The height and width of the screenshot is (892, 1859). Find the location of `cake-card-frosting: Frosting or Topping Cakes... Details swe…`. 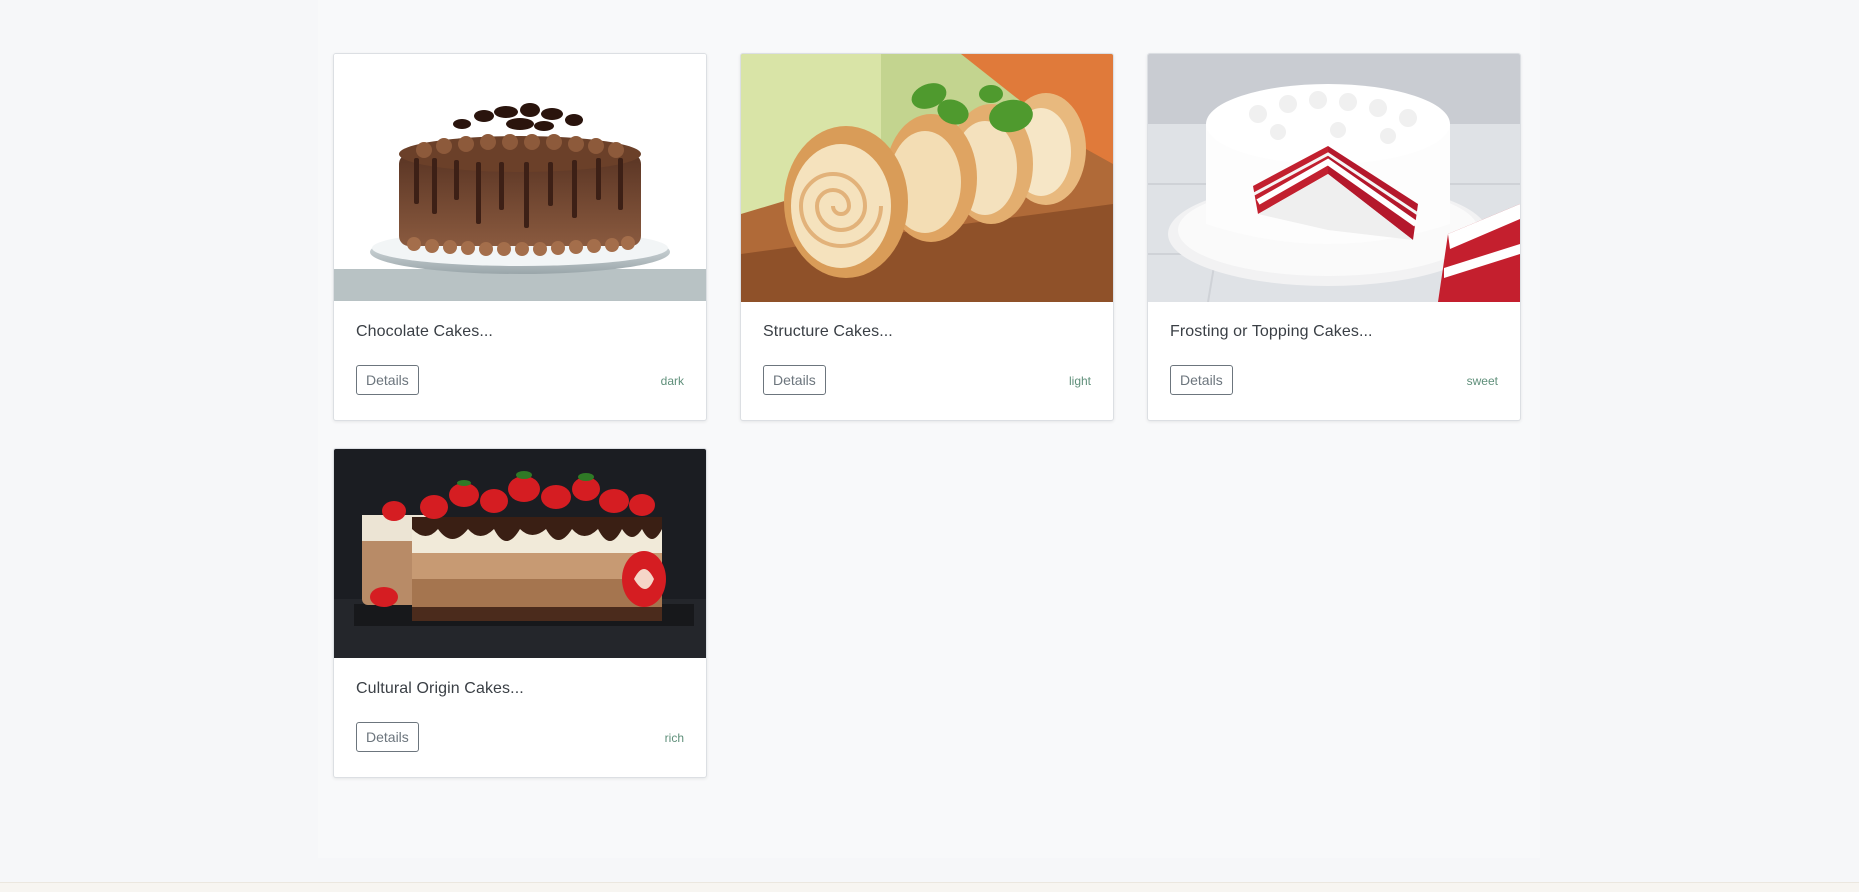

cake-card-frosting: Frosting or Topping Cakes... Details swe… is located at coordinates (1334, 237).